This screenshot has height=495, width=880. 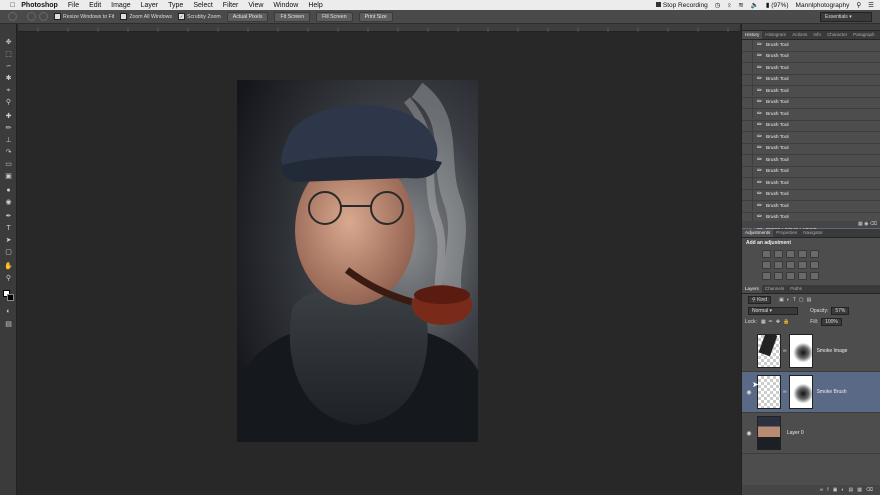 What do you see at coordinates (8, 140) in the screenshot?
I see `clone-stamp-tool-icon: ⊥` at bounding box center [8, 140].